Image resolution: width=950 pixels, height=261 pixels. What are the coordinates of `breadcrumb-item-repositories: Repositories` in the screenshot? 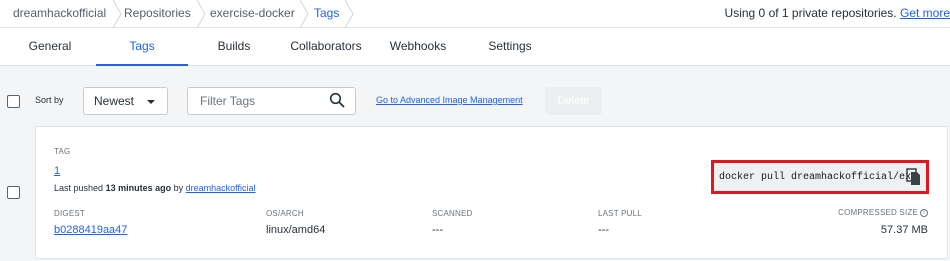 It's located at (157, 14).